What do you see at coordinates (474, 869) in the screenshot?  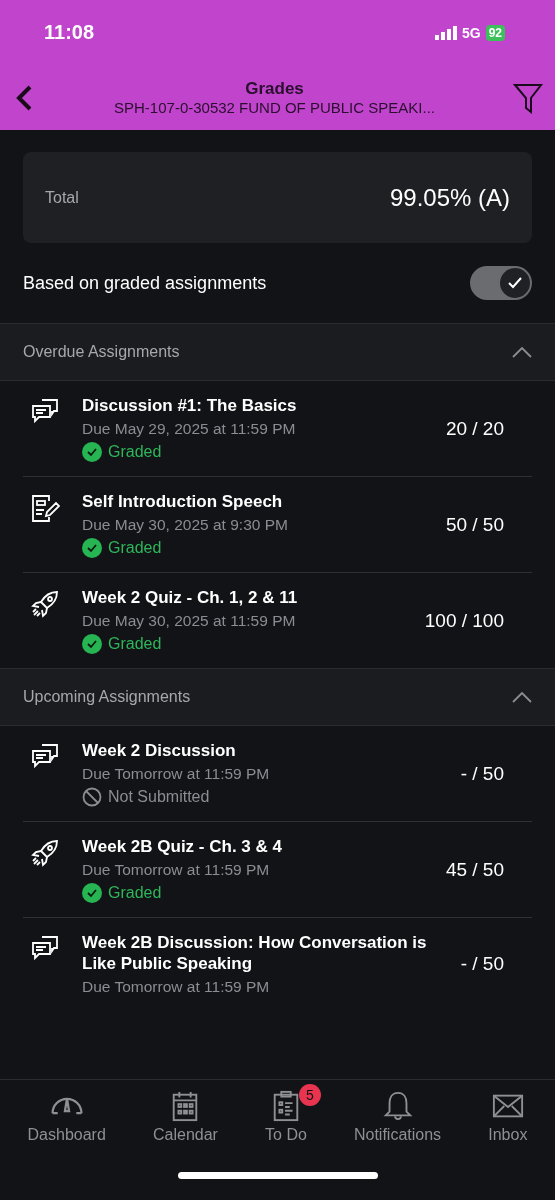 I see `score: 45 / 50` at bounding box center [474, 869].